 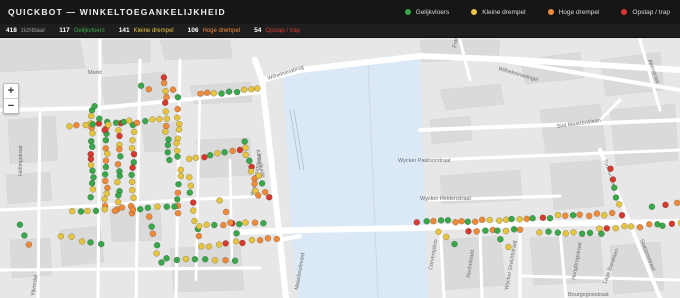 What do you see at coordinates (645, 12) in the screenshot?
I see `legend-item-opstap-trap: Opstap / trap` at bounding box center [645, 12].